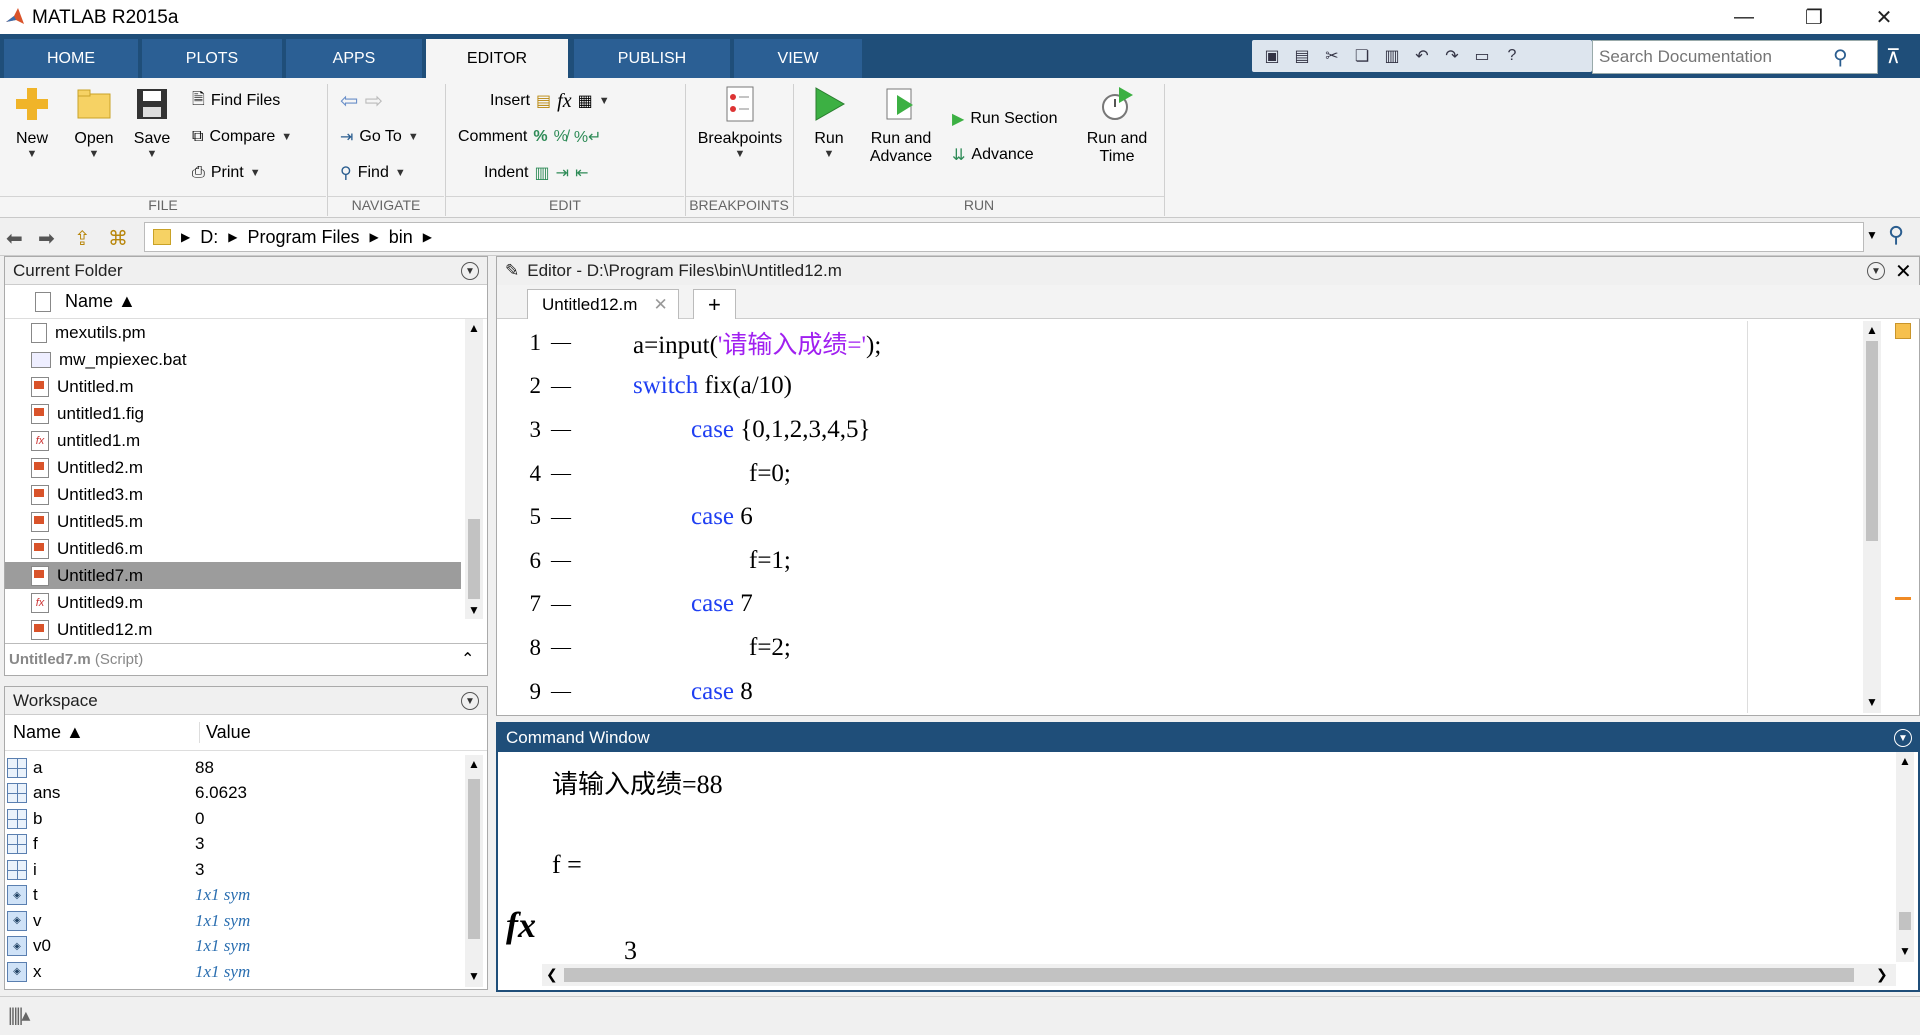 This screenshot has width=1920, height=1035. What do you see at coordinates (1713, 57) in the screenshot?
I see `search-documentation-input` at bounding box center [1713, 57].